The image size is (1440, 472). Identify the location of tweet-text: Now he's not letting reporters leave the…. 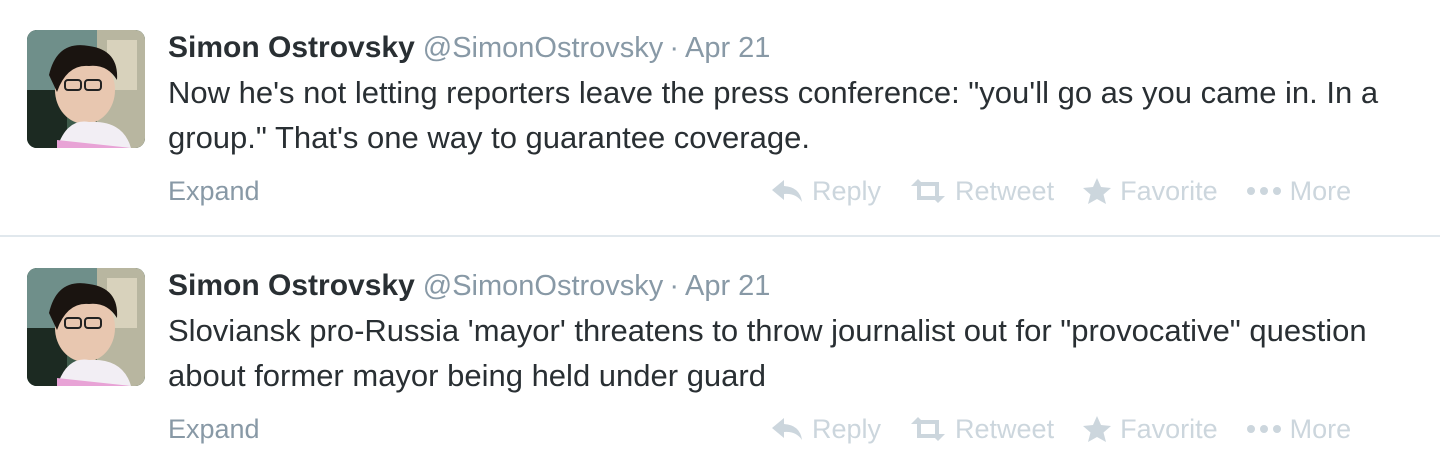
(773, 115).